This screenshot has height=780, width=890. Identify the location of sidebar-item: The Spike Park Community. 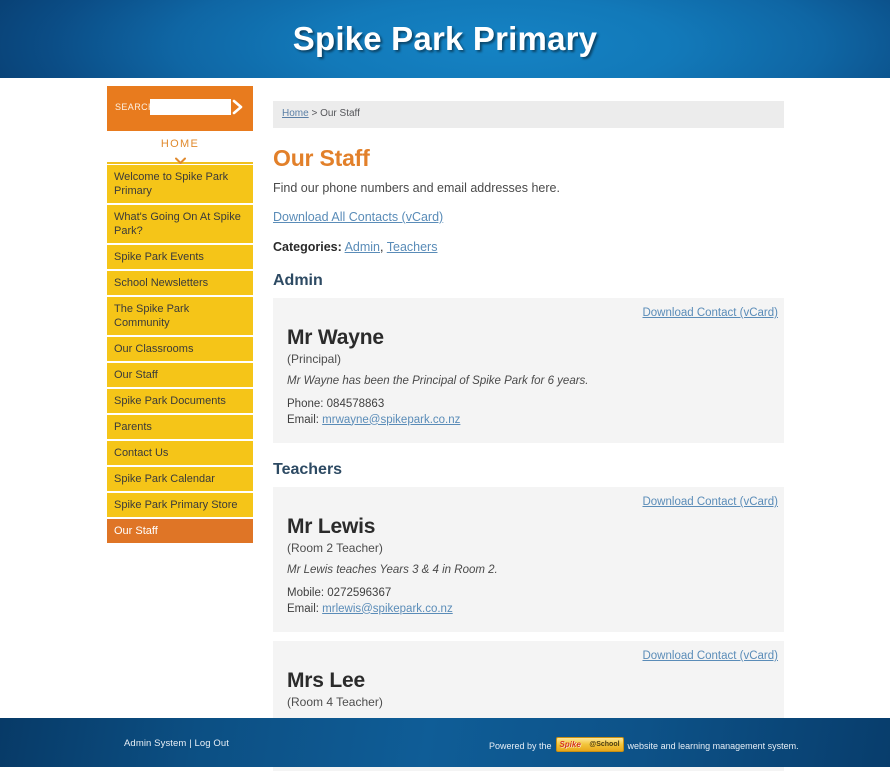
(180, 317).